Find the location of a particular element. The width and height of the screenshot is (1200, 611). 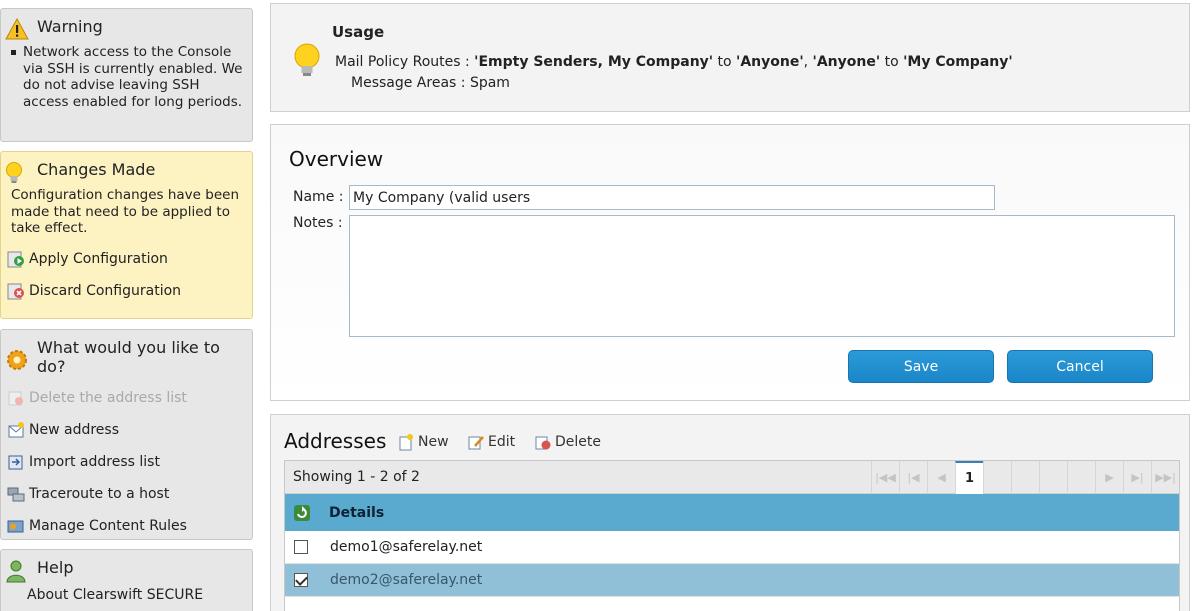

actions-title-row: What would you like to do? is located at coordinates (126, 353).